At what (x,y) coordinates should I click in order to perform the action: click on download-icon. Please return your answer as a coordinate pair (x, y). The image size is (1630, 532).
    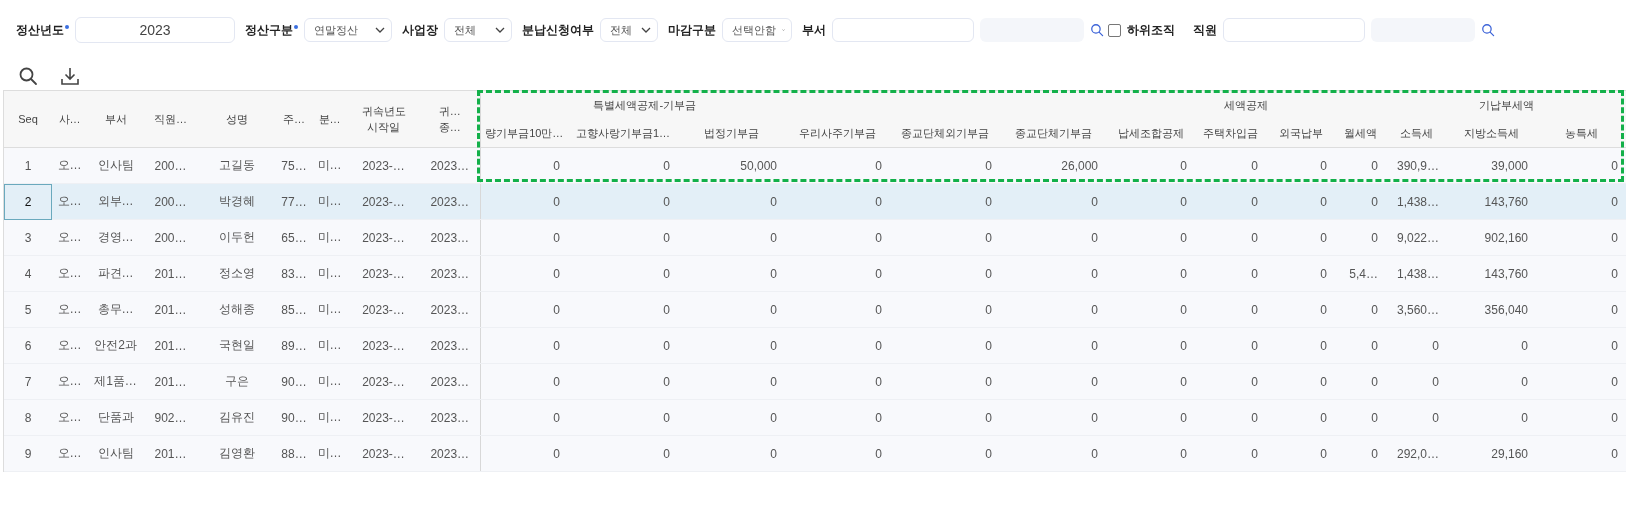
    Looking at the image, I should click on (70, 76).